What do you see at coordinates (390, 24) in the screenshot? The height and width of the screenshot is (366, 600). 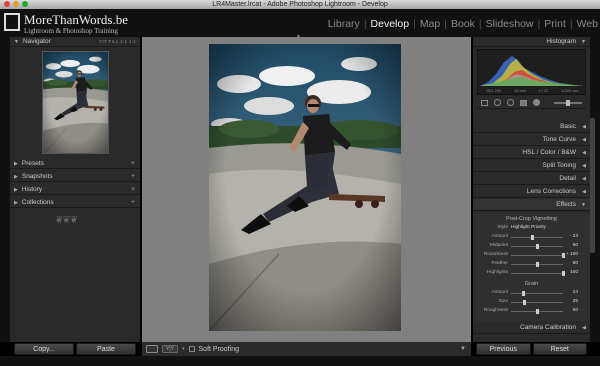 I see `module-develop: Develop` at bounding box center [390, 24].